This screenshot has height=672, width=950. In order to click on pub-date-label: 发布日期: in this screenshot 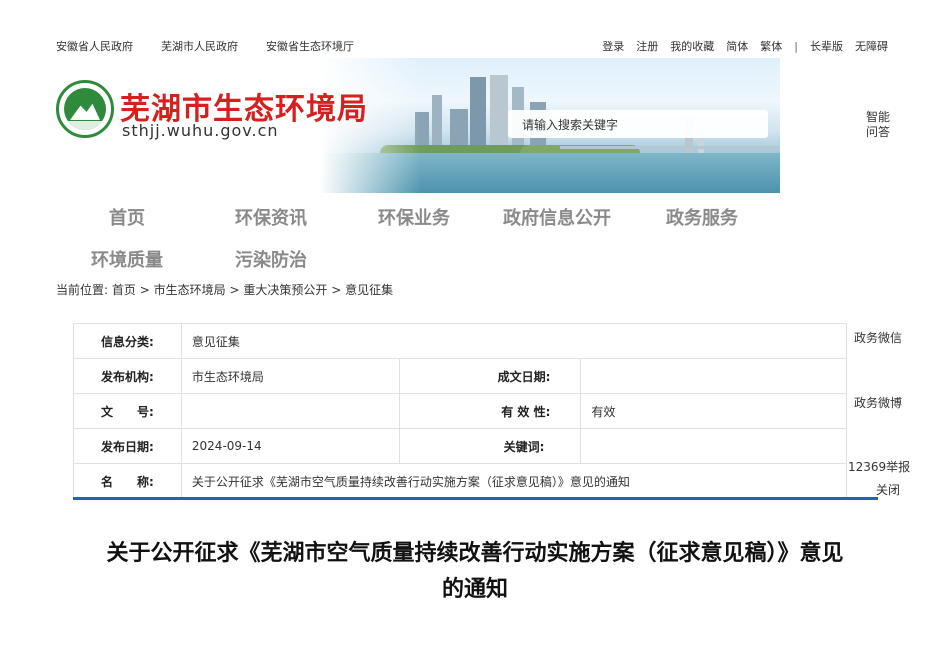, I will do `click(127, 446)`.